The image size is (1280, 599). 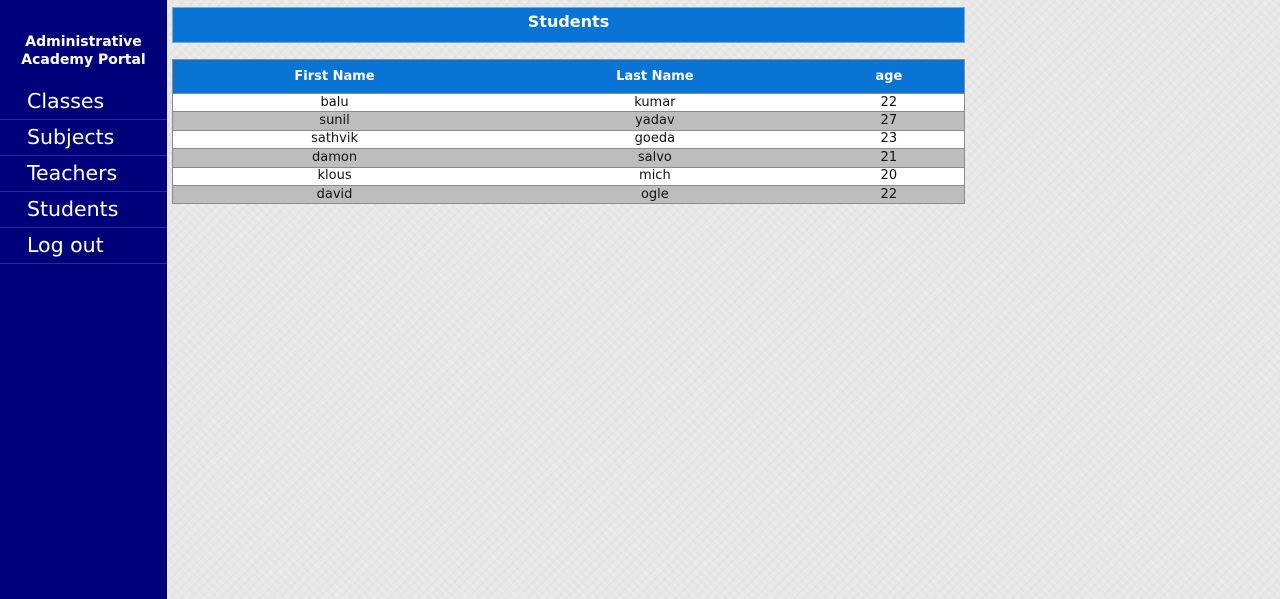 What do you see at coordinates (889, 121) in the screenshot?
I see `cell-age: 27` at bounding box center [889, 121].